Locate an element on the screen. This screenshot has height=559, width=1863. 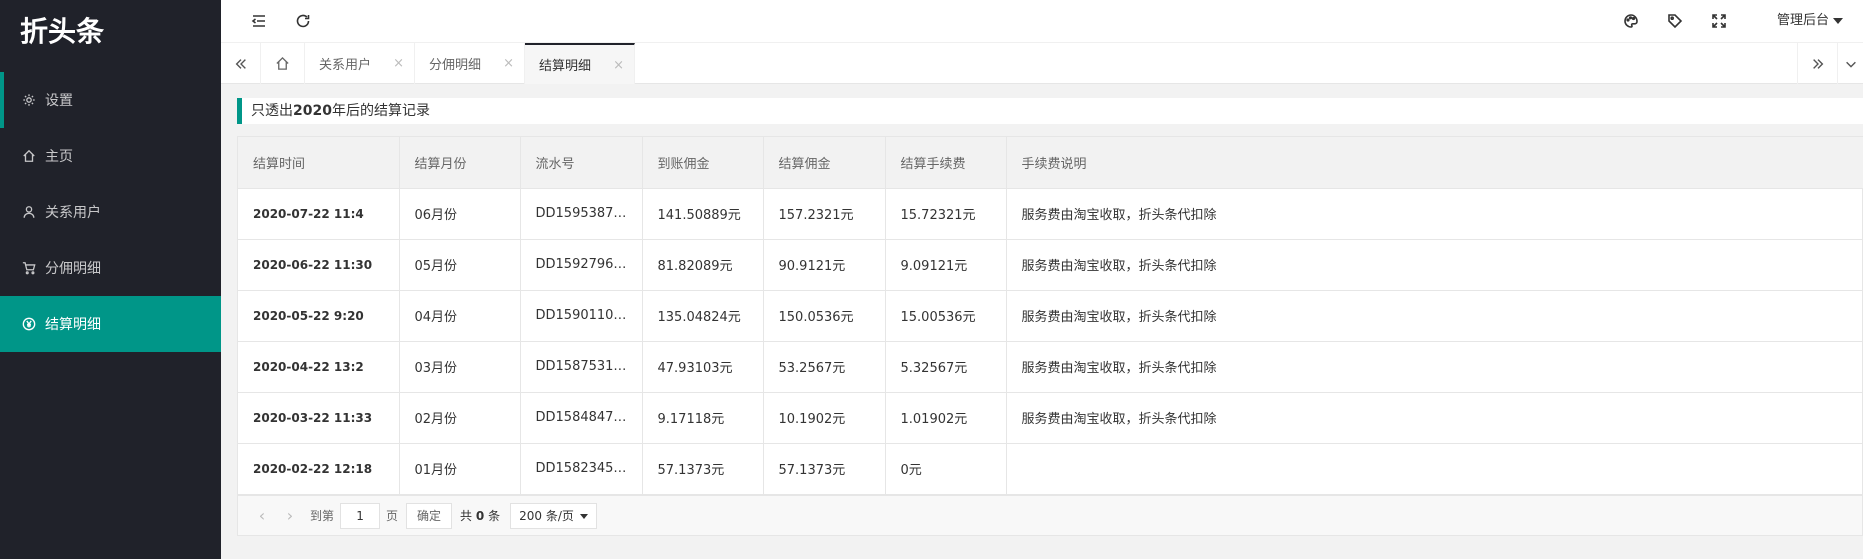
notice-prefix: 只透出 is located at coordinates (272, 111).